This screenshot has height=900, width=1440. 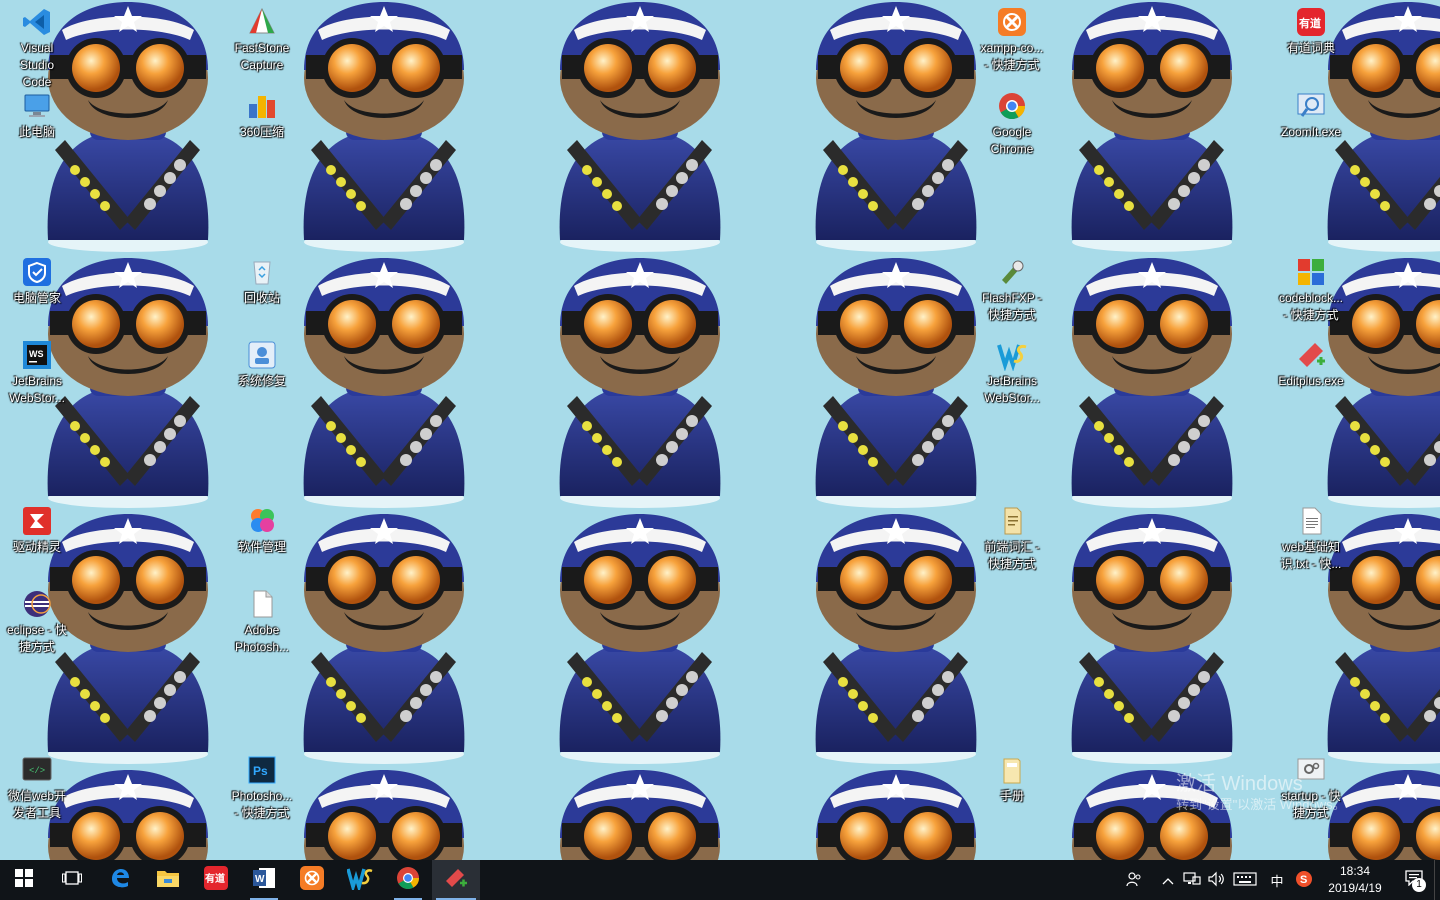 I want to click on desktop-icon-vscode: Visual Studio Code, so click(x=37, y=48).